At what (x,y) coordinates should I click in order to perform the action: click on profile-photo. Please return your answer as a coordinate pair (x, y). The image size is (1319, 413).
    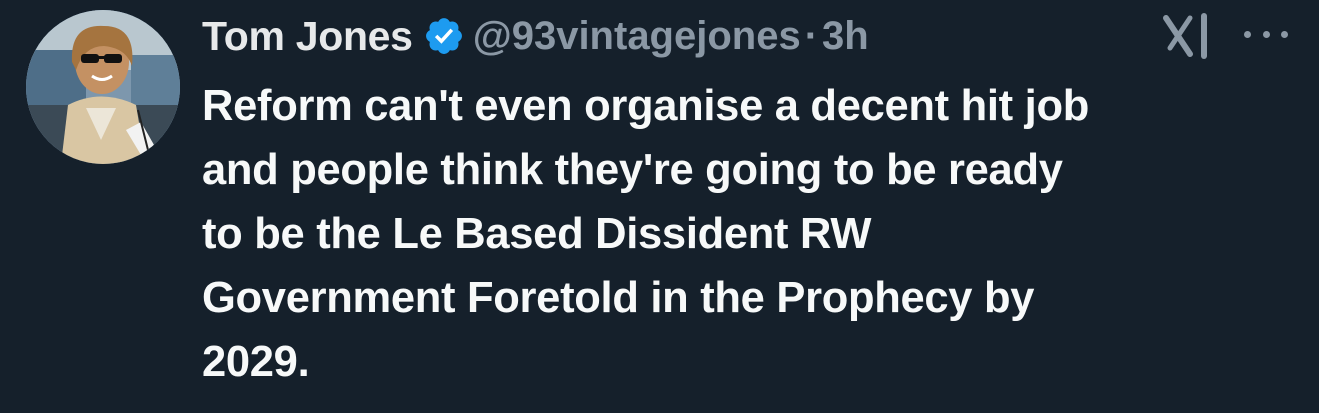
    Looking at the image, I should click on (103, 87).